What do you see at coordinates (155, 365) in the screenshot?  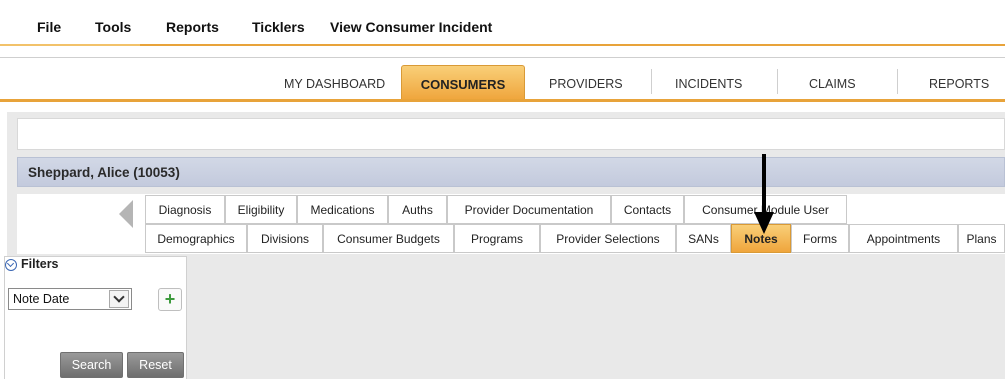 I see `reset-button: Reset` at bounding box center [155, 365].